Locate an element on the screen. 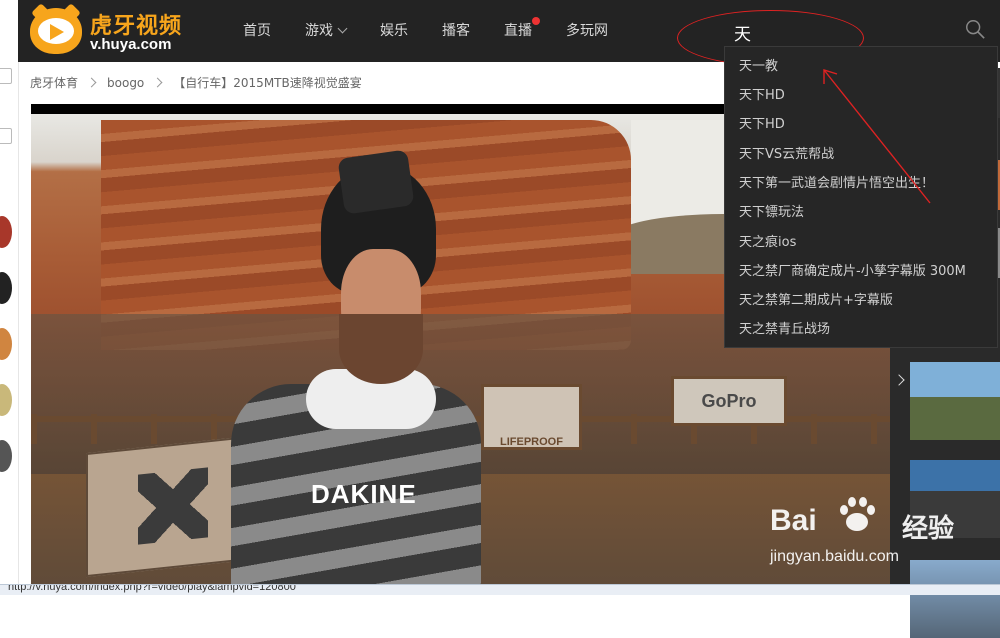  main-nav: 首页 游戏 娱乐 播客 直播 多玩网 is located at coordinates (442, 31).